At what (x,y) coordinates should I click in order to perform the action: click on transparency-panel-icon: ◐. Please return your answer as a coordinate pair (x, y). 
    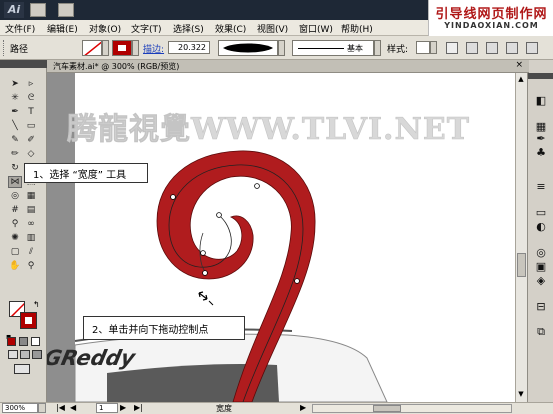
    Looking at the image, I should click on (541, 226).